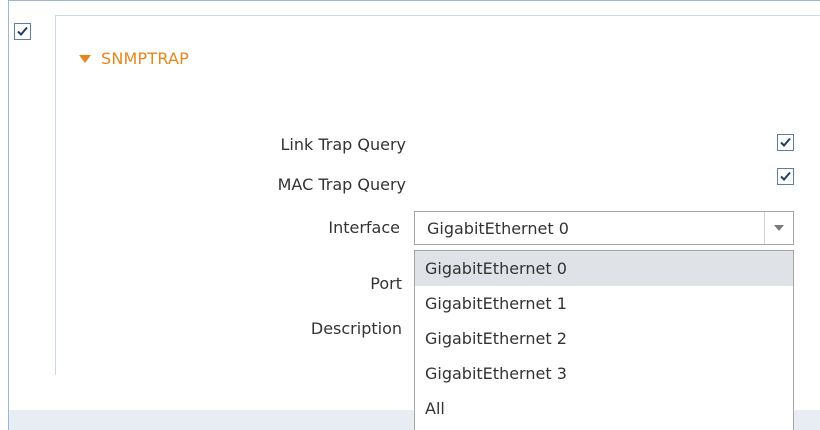 The height and width of the screenshot is (430, 820). What do you see at coordinates (604, 303) in the screenshot?
I see `dropdown-option: GigabitEthernet 1` at bounding box center [604, 303].